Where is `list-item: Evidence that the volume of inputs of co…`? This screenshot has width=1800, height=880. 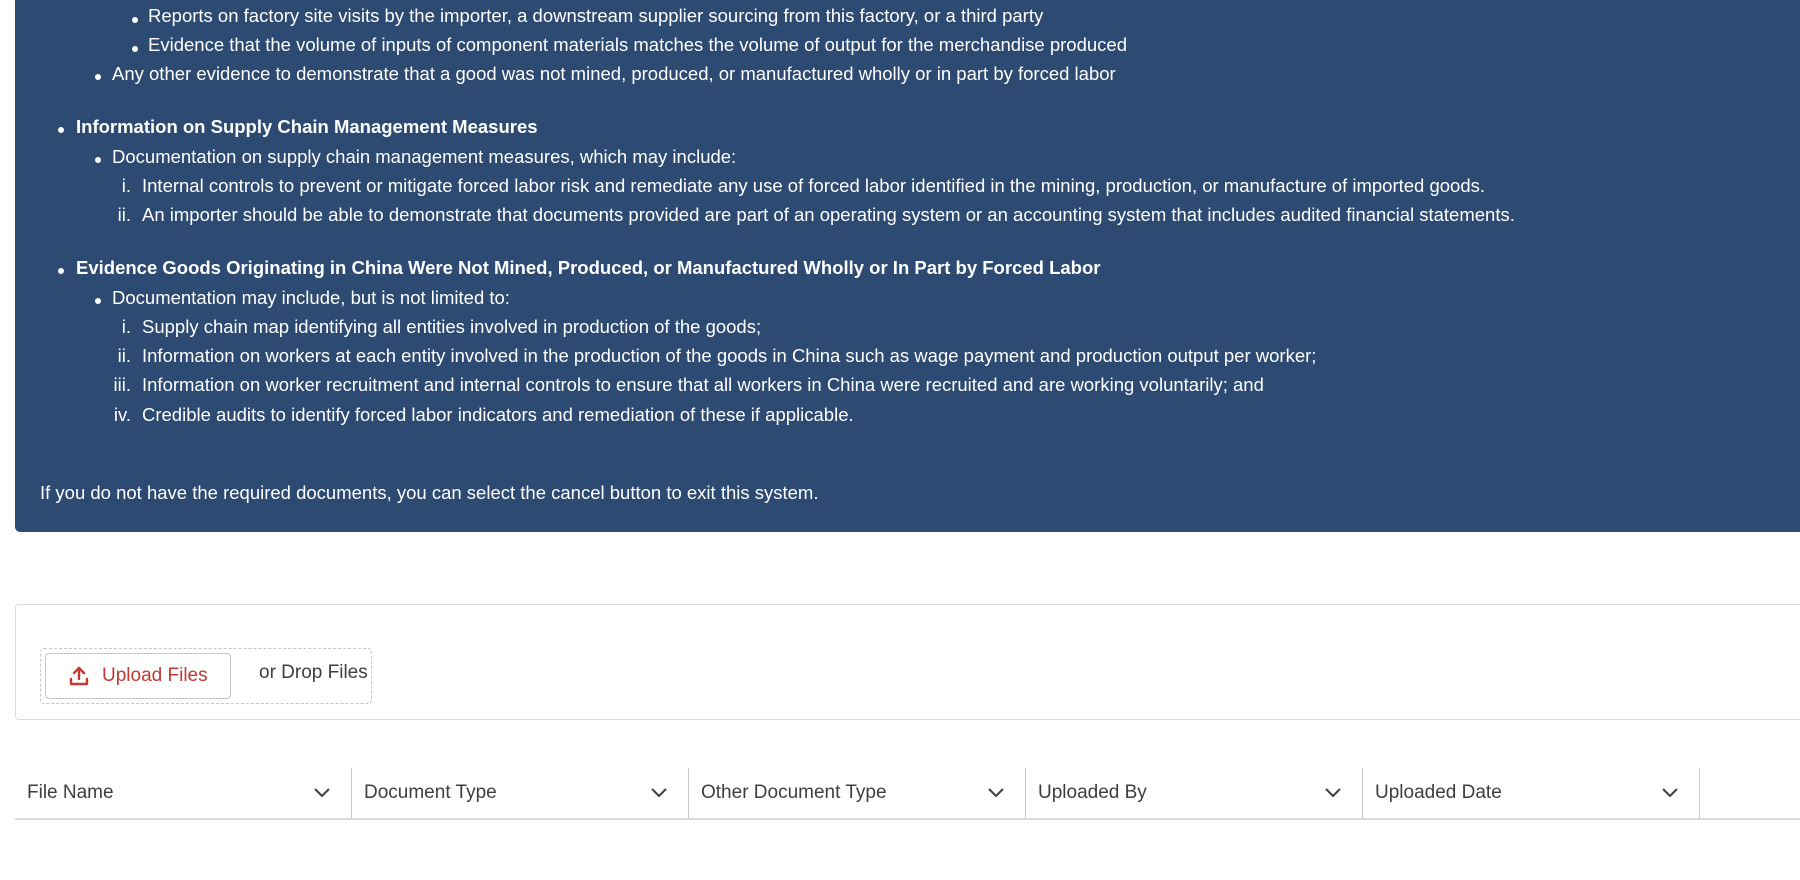
list-item: Evidence that the volume of inputs of co… is located at coordinates (638, 44).